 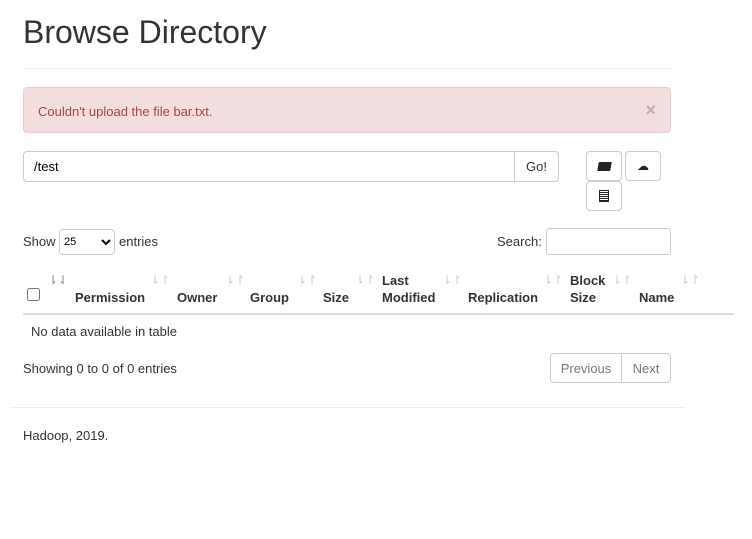 What do you see at coordinates (139, 241) in the screenshot?
I see `entries-label: entries` at bounding box center [139, 241].